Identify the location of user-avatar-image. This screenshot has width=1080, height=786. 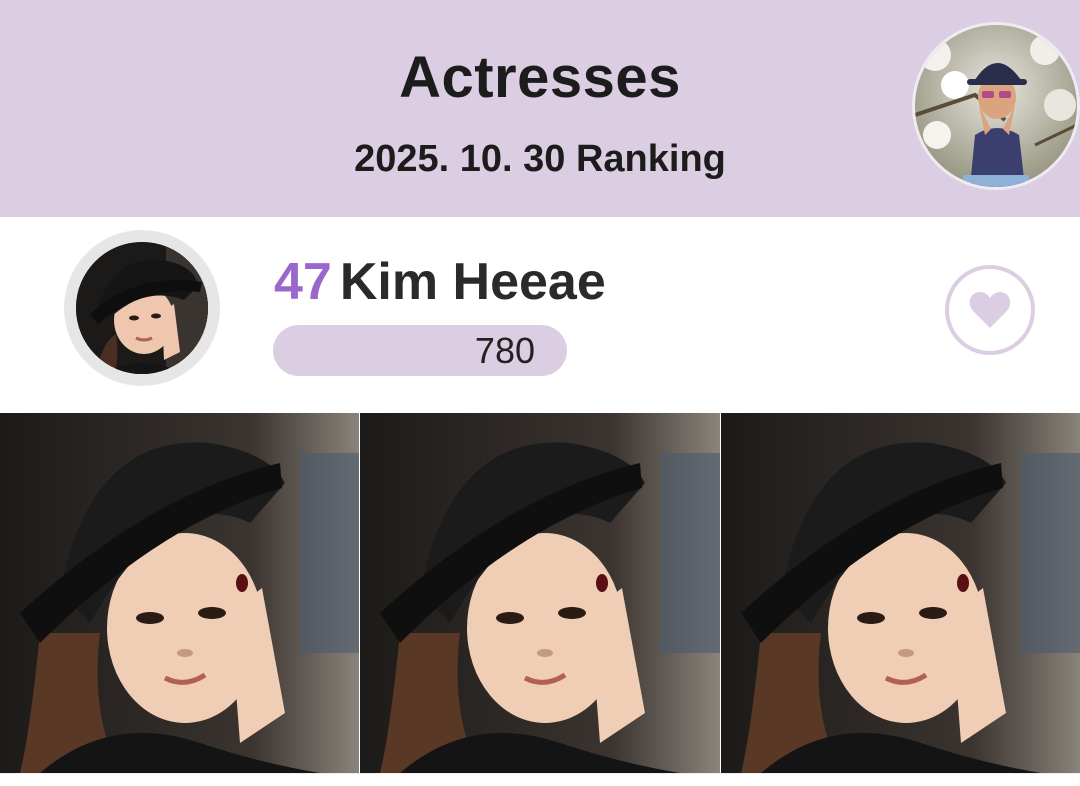
(996, 106).